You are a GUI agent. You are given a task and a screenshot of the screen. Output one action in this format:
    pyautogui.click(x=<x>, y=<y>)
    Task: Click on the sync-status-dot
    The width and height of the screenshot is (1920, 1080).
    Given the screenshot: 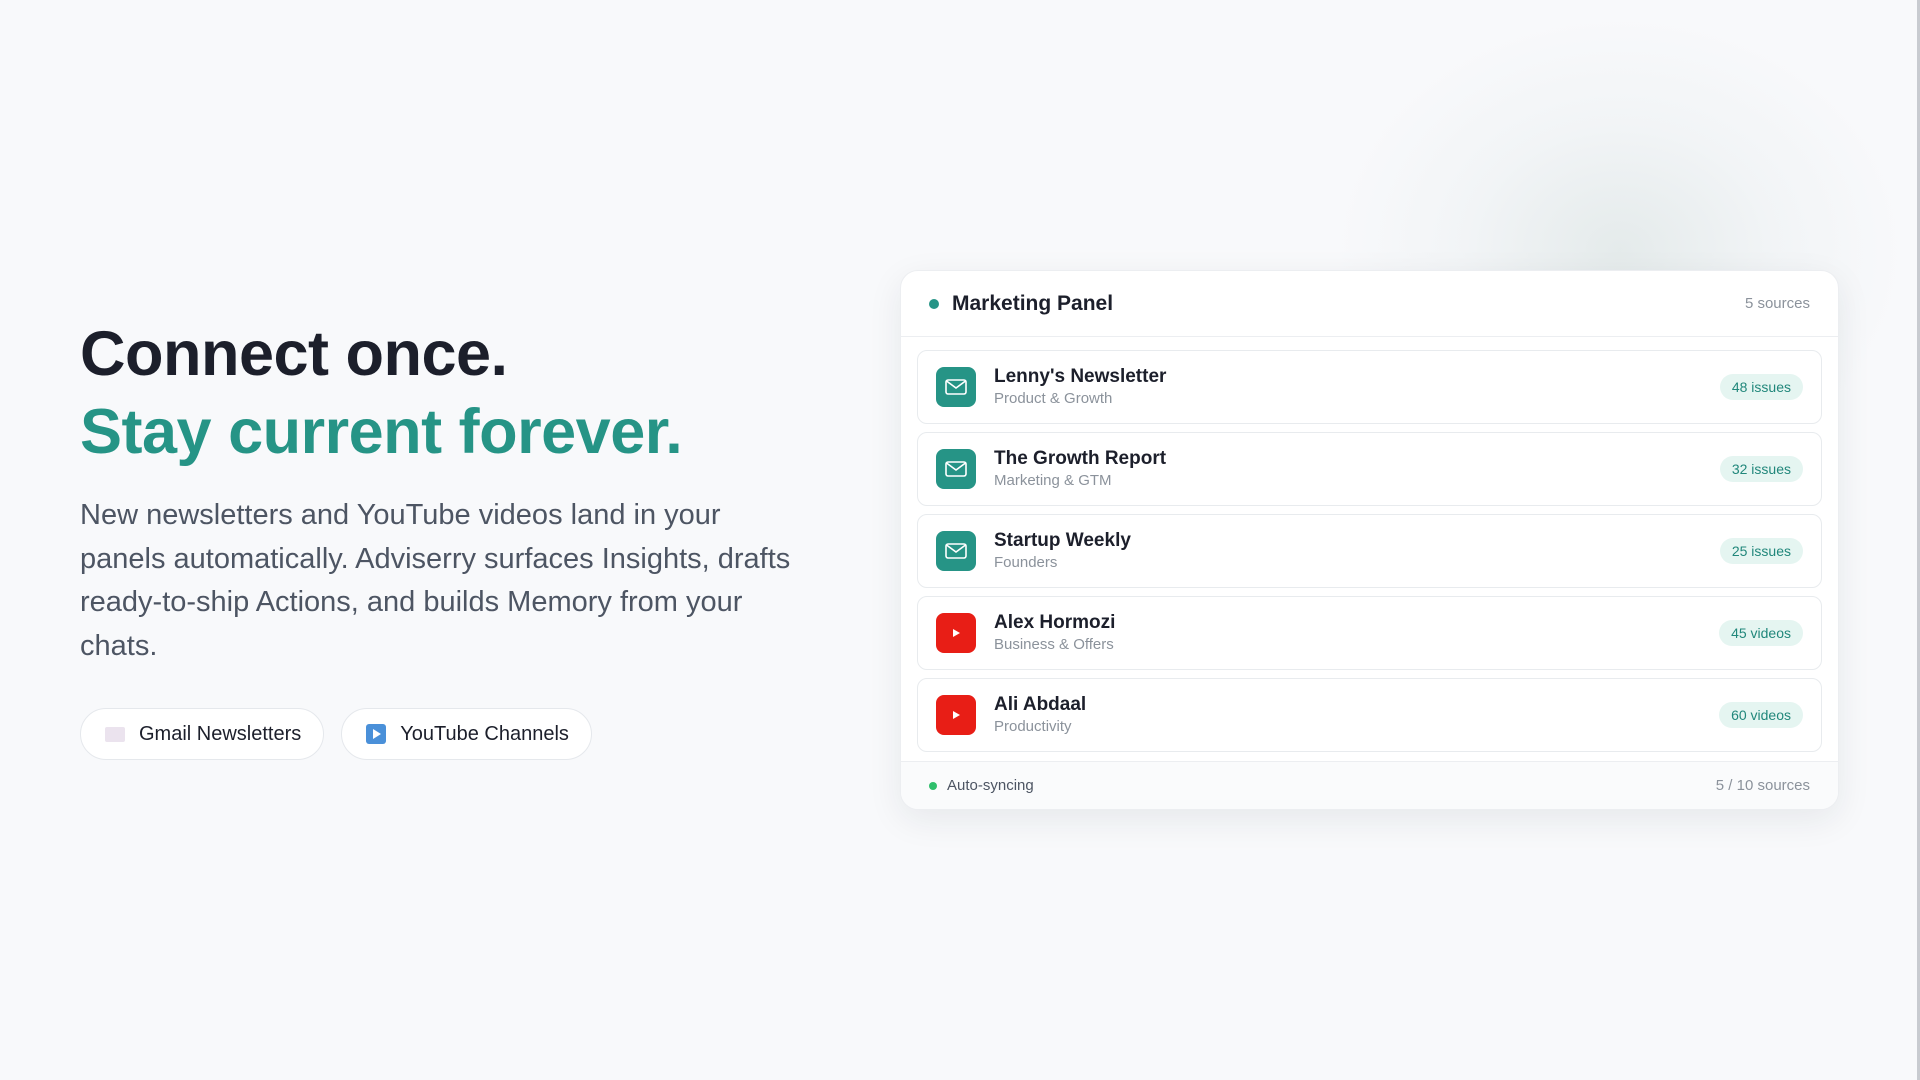 What is the action you would take?
    pyautogui.click(x=933, y=785)
    